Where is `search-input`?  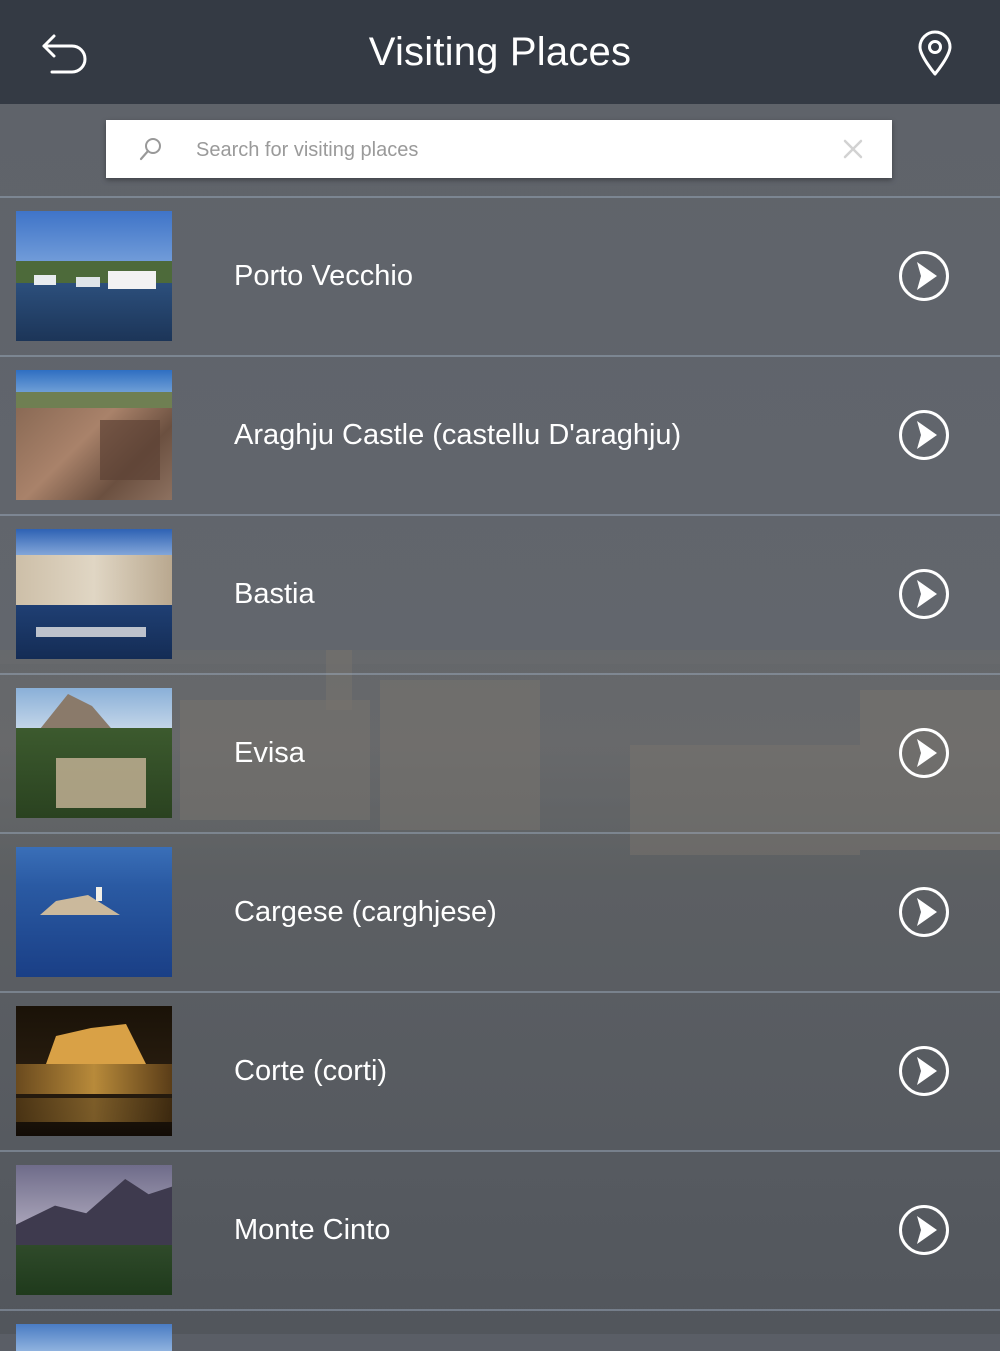 search-input is located at coordinates (506, 150).